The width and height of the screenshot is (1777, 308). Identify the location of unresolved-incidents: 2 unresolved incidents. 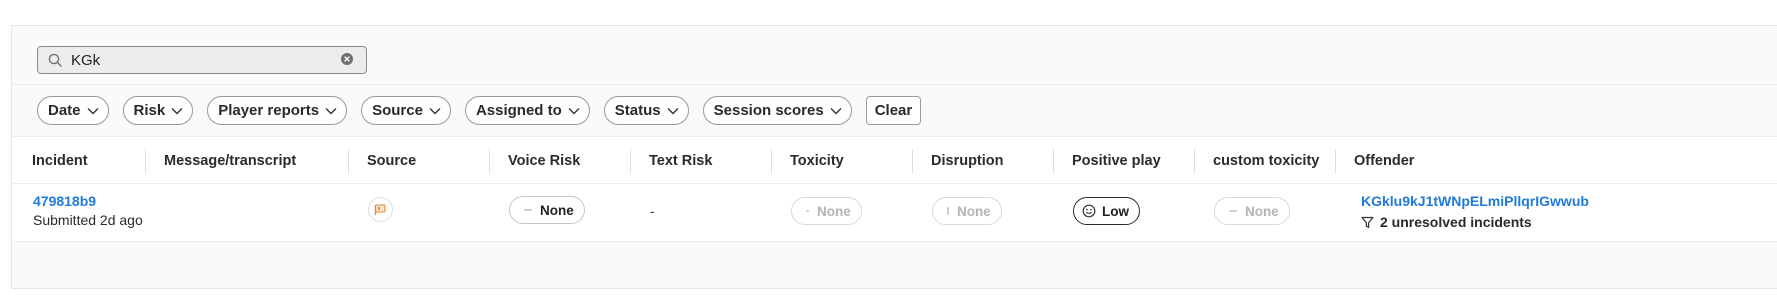
(1475, 222).